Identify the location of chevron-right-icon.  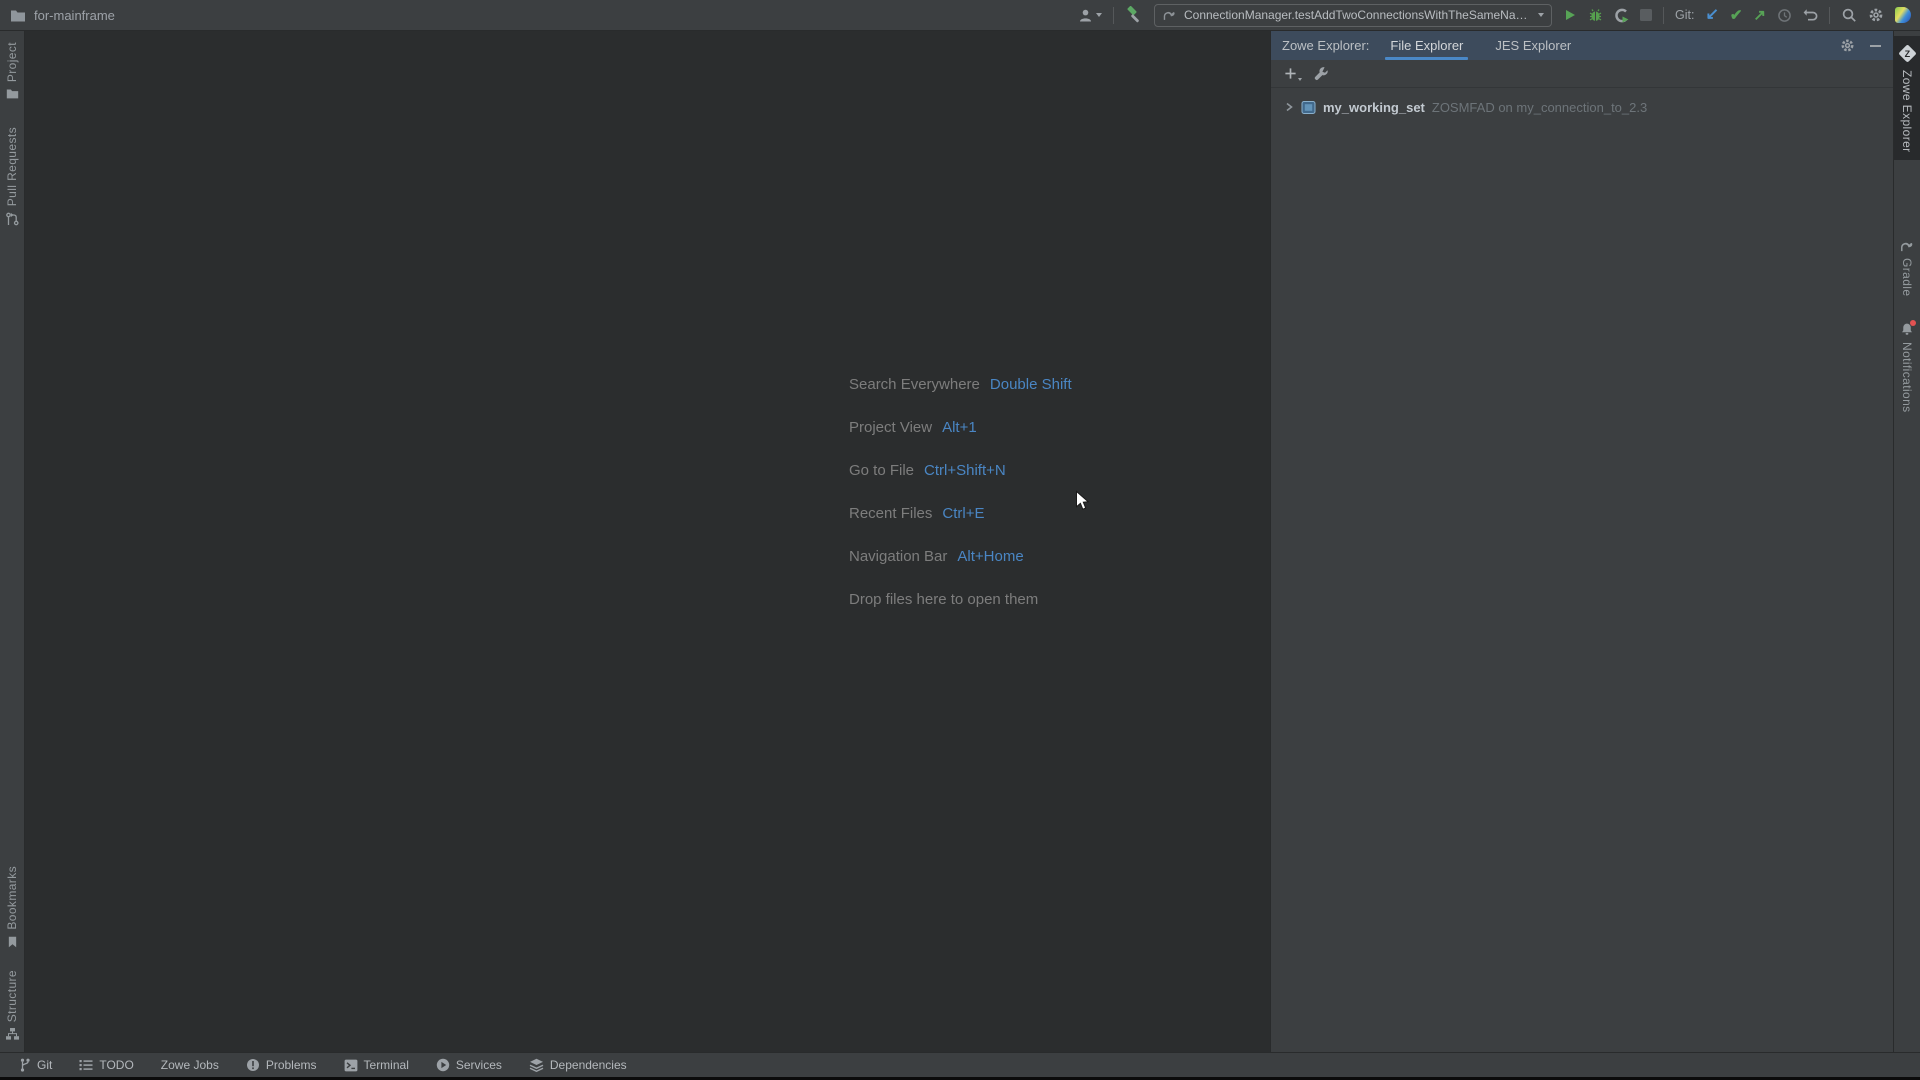
(1289, 107).